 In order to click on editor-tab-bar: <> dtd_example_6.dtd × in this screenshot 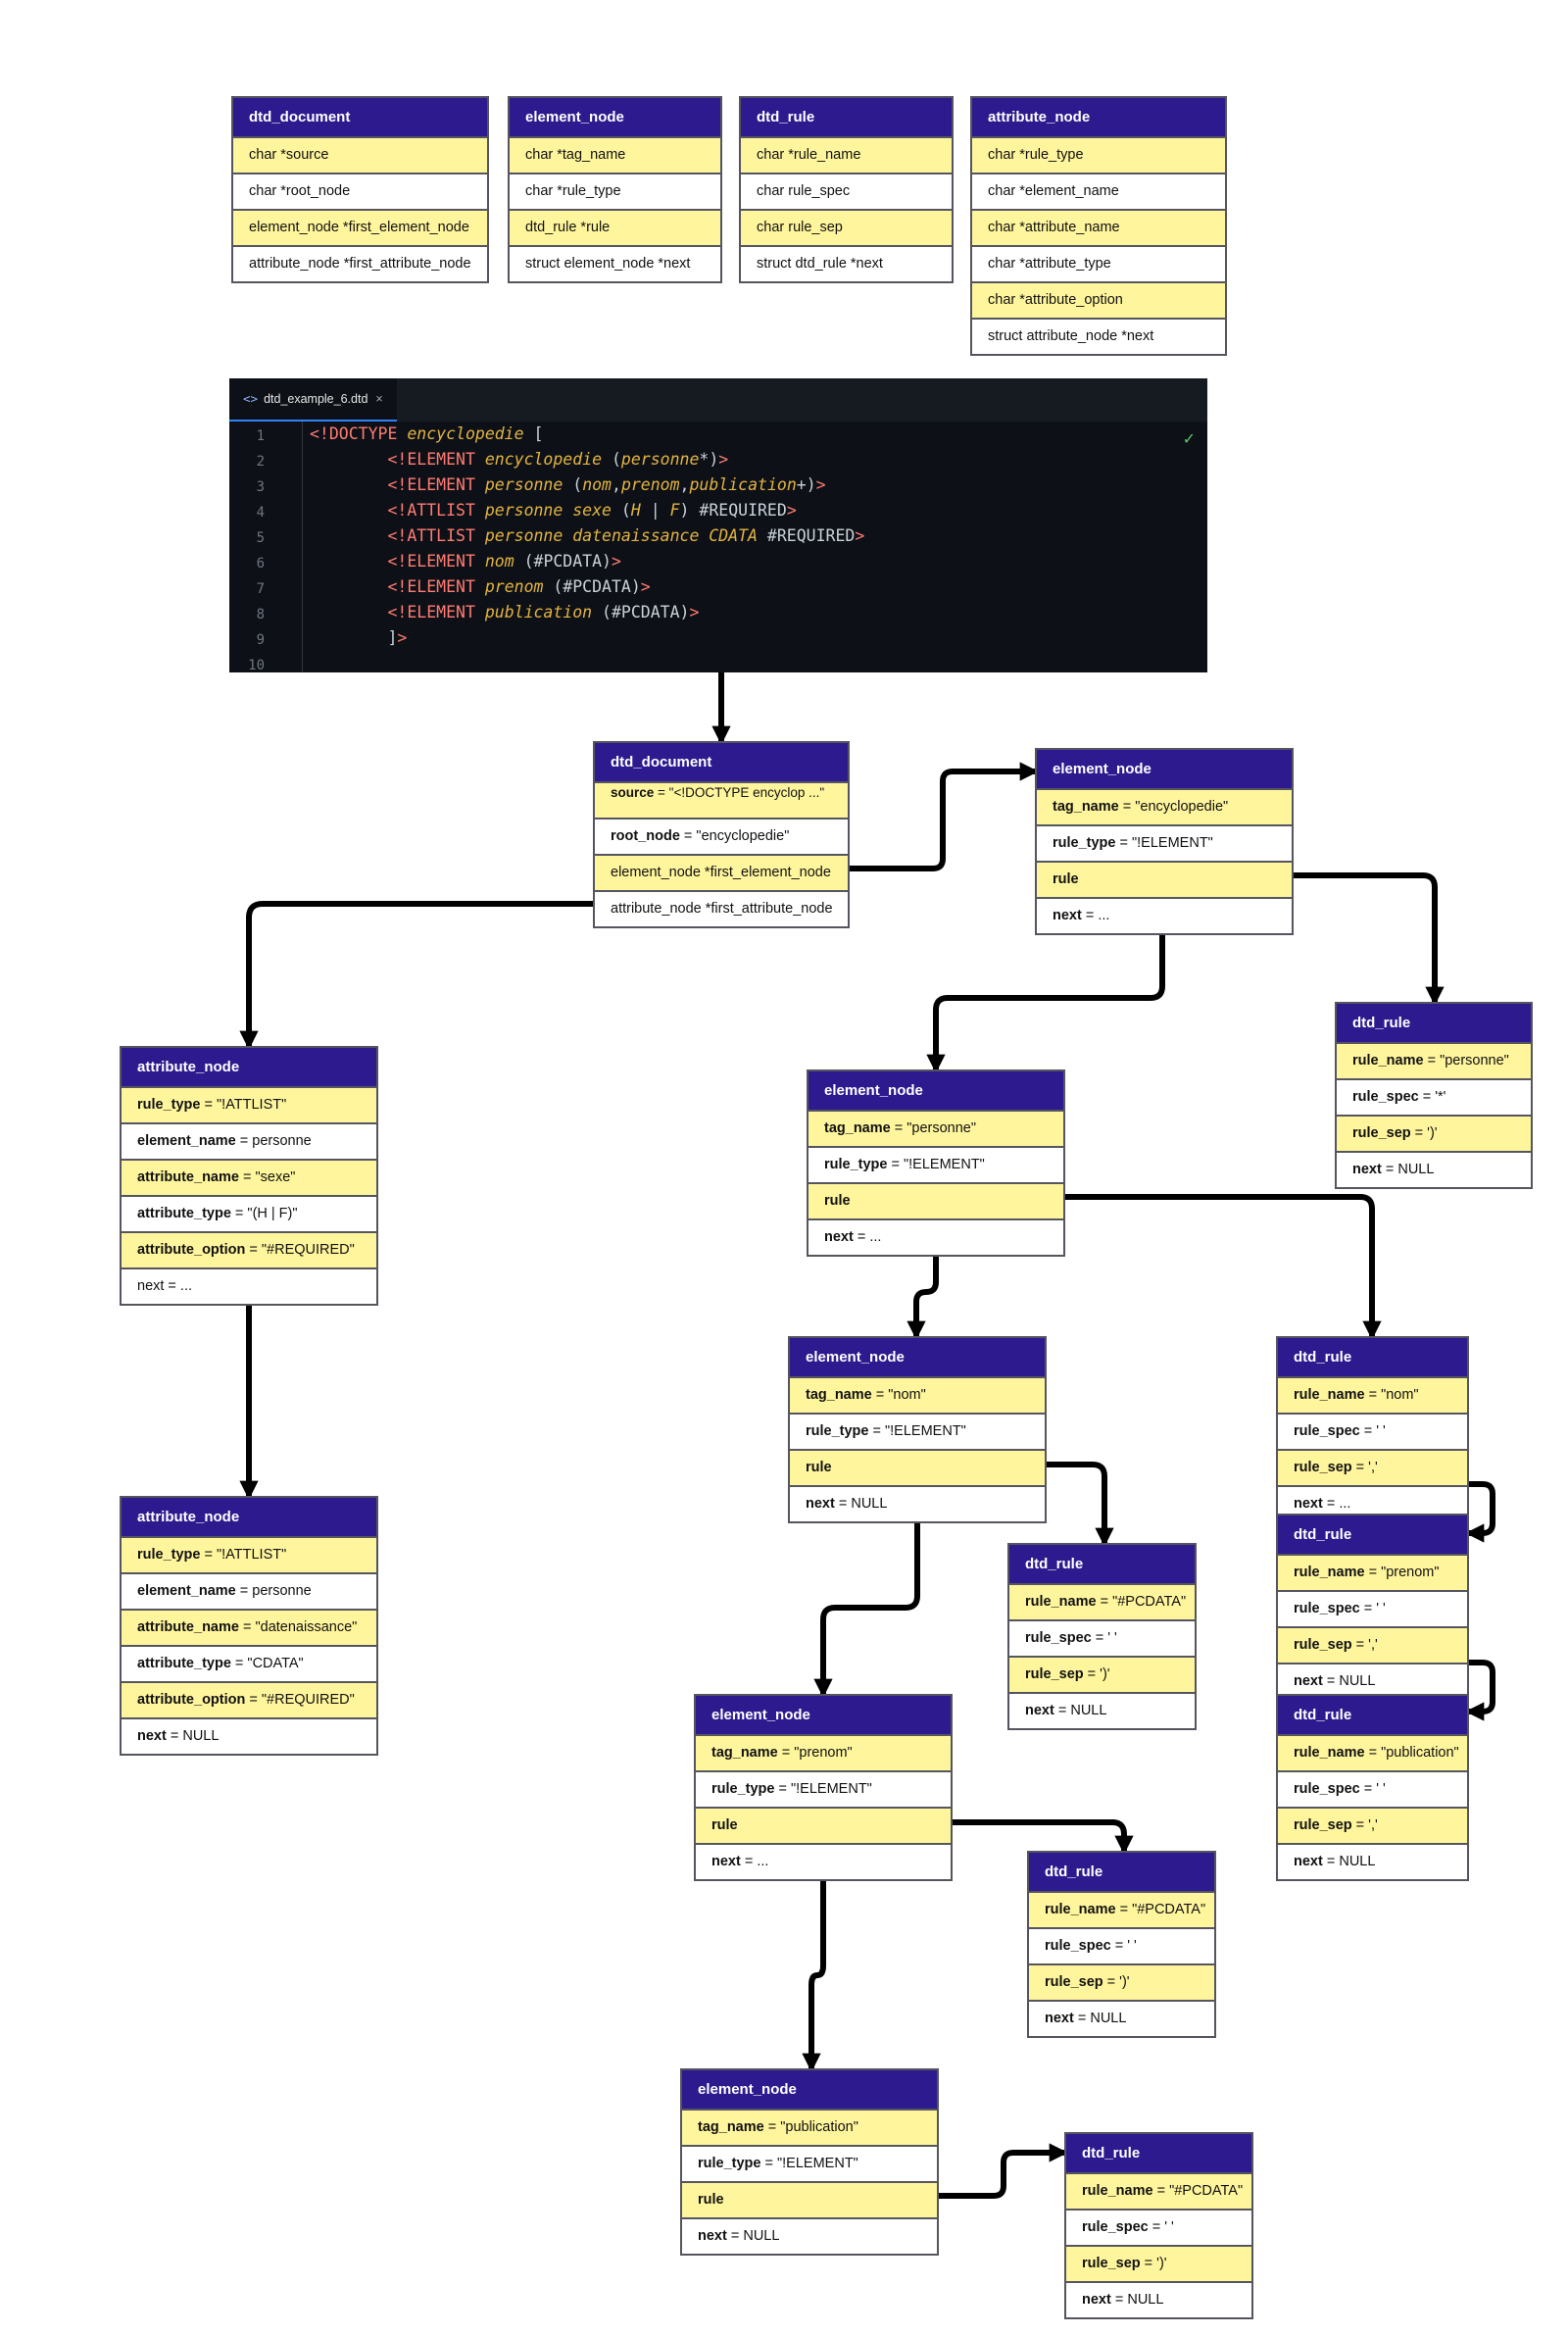, I will do `click(718, 400)`.